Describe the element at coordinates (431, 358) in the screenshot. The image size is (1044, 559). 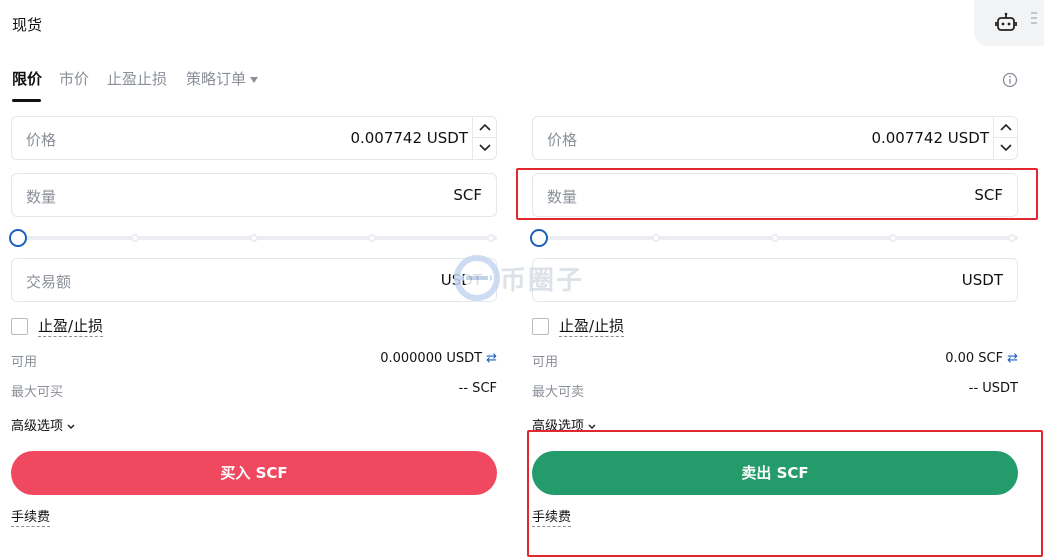
I see `buy-available-value: 0.000000 USDT` at that location.